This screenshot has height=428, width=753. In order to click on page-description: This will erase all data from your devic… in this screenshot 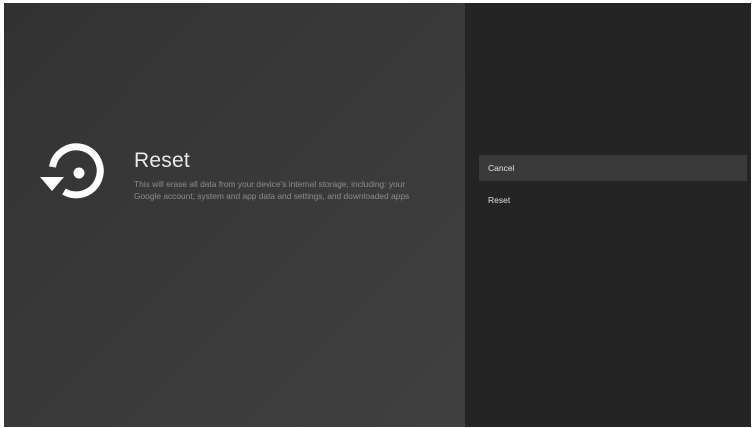, I will do `click(272, 190)`.